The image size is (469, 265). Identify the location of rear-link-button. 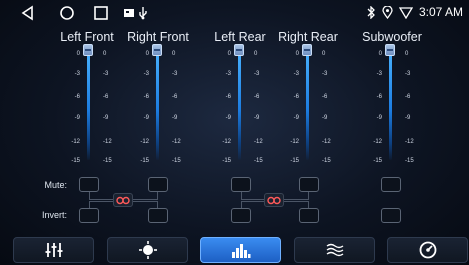
(274, 200).